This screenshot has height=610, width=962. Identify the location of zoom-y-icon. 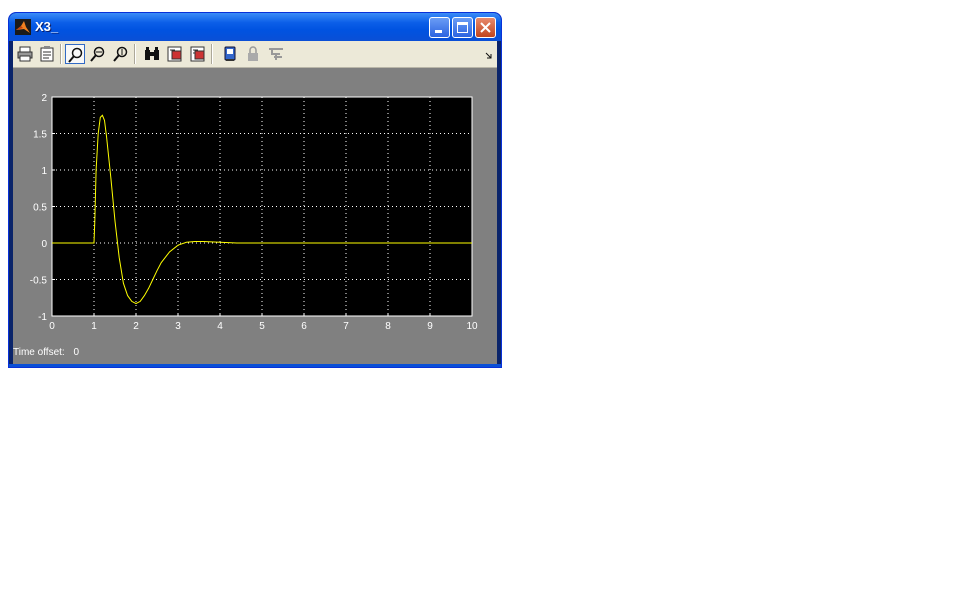
(120, 54).